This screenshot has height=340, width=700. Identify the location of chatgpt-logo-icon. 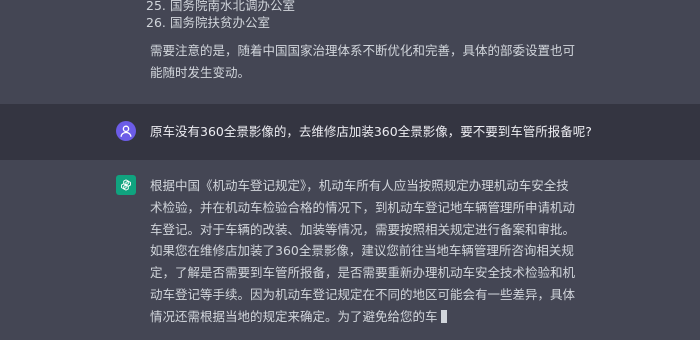
(126, 185).